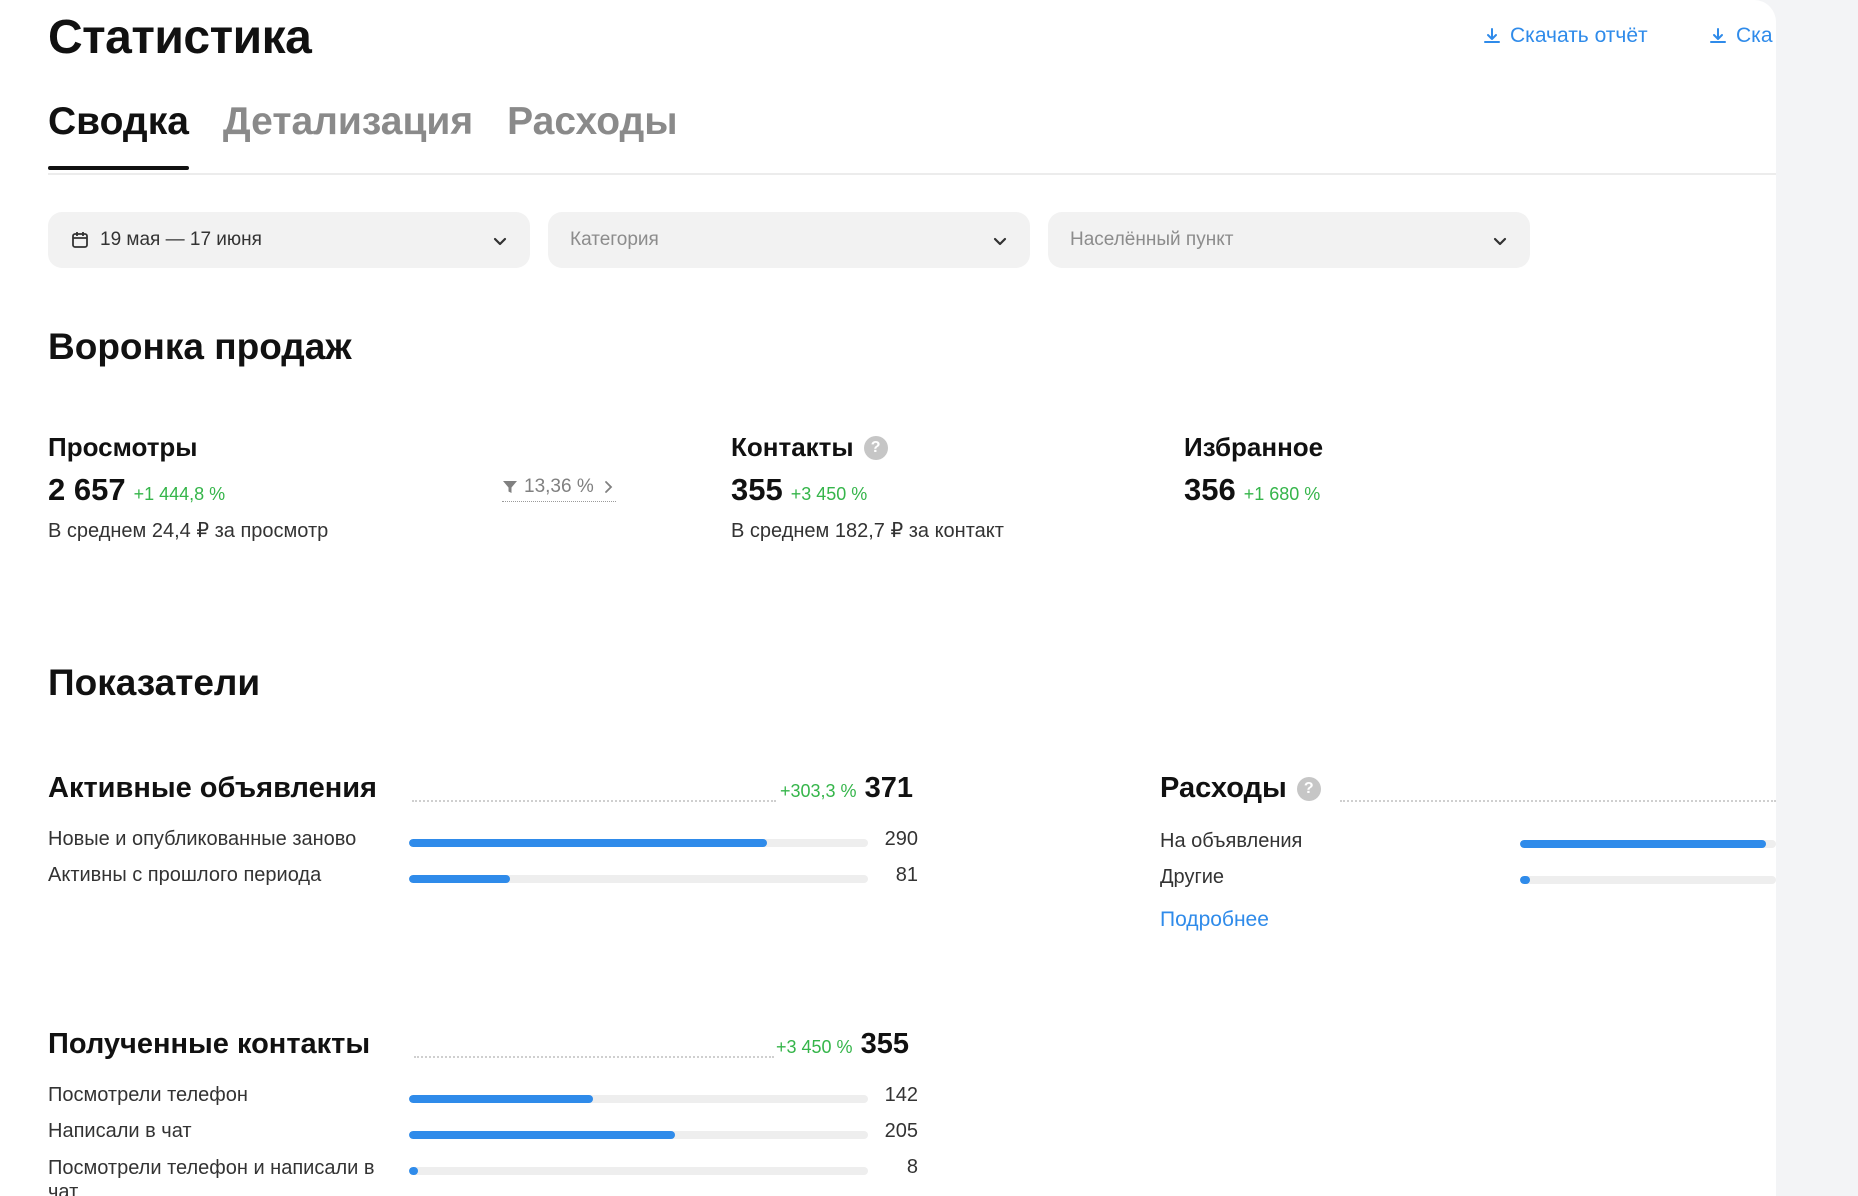 Image resolution: width=1858 pixels, height=1196 pixels. Describe the element at coordinates (1643, 844) in the screenshot. I see `expenses-row-ads-fill` at that location.